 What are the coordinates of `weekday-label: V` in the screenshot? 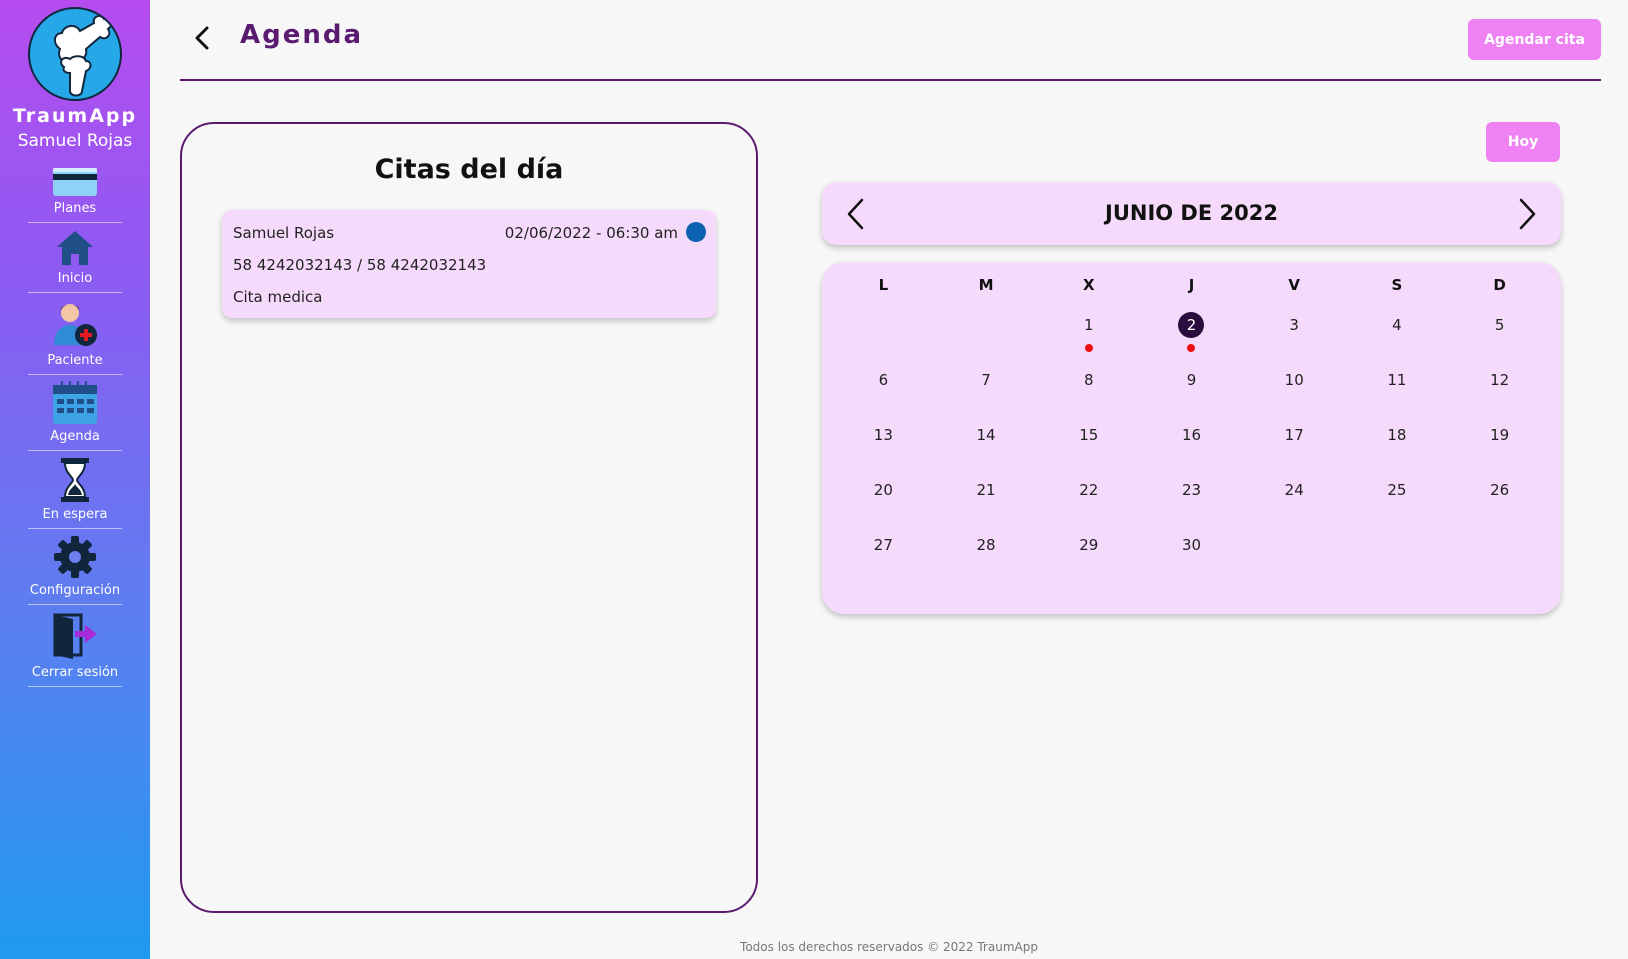 It's located at (1294, 285).